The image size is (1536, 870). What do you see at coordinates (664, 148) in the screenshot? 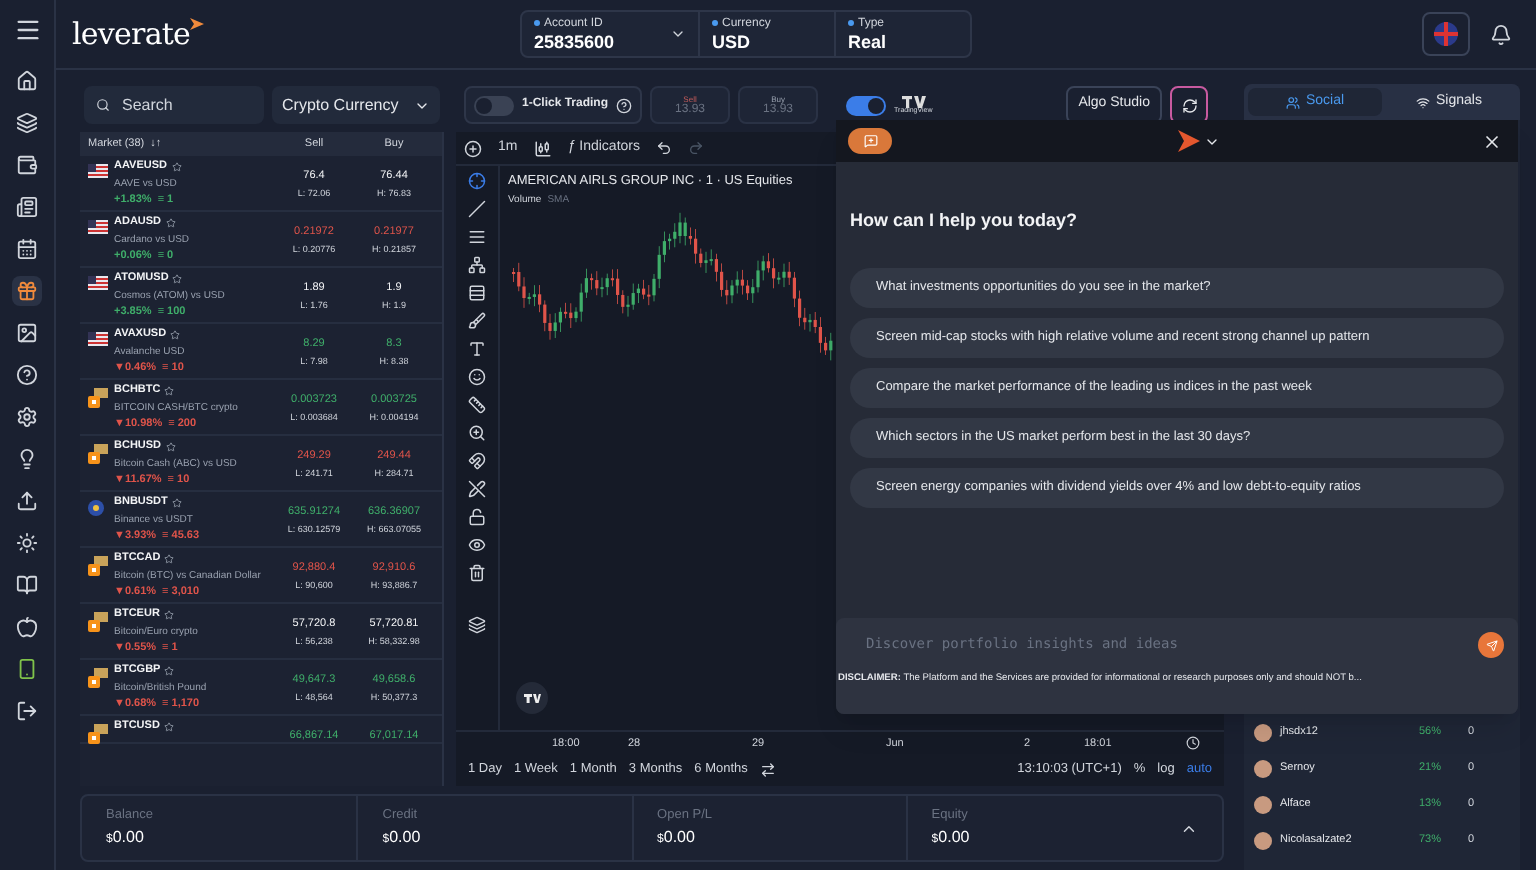
I see `undo-icon` at bounding box center [664, 148].